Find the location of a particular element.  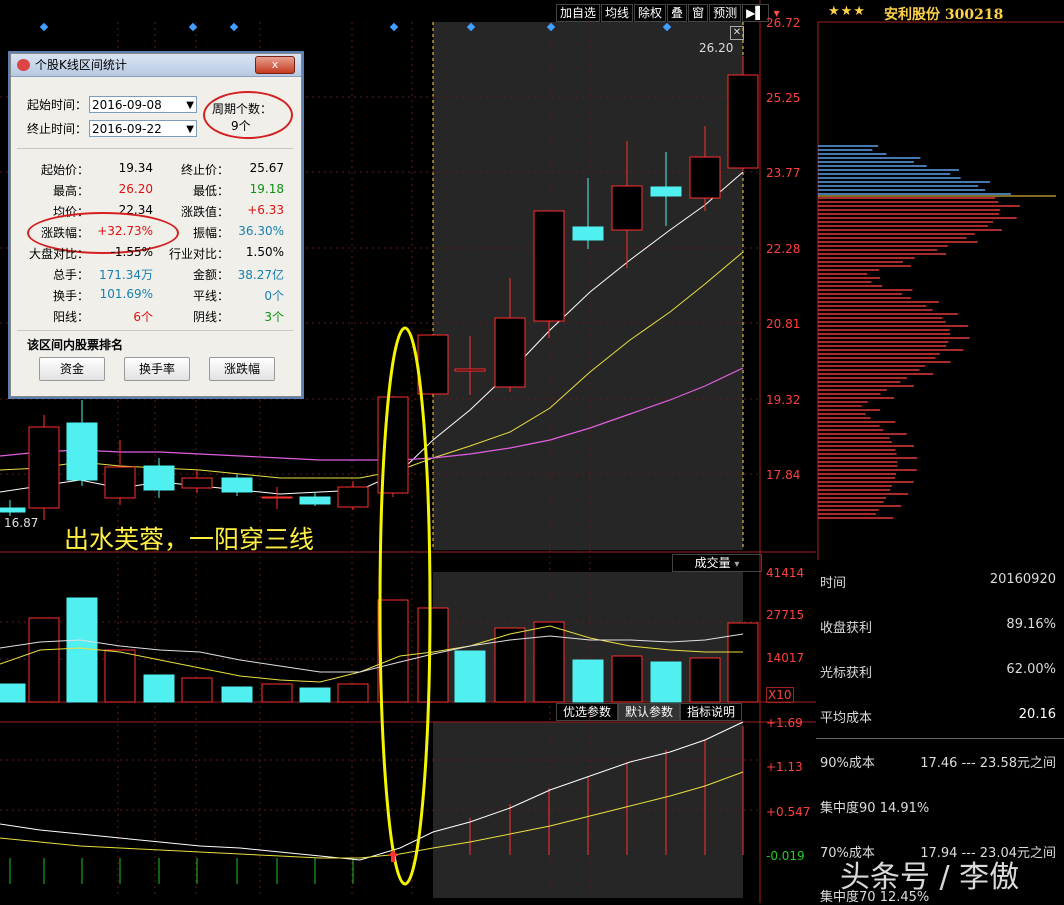

info-label: 平均成本 is located at coordinates (846, 718).